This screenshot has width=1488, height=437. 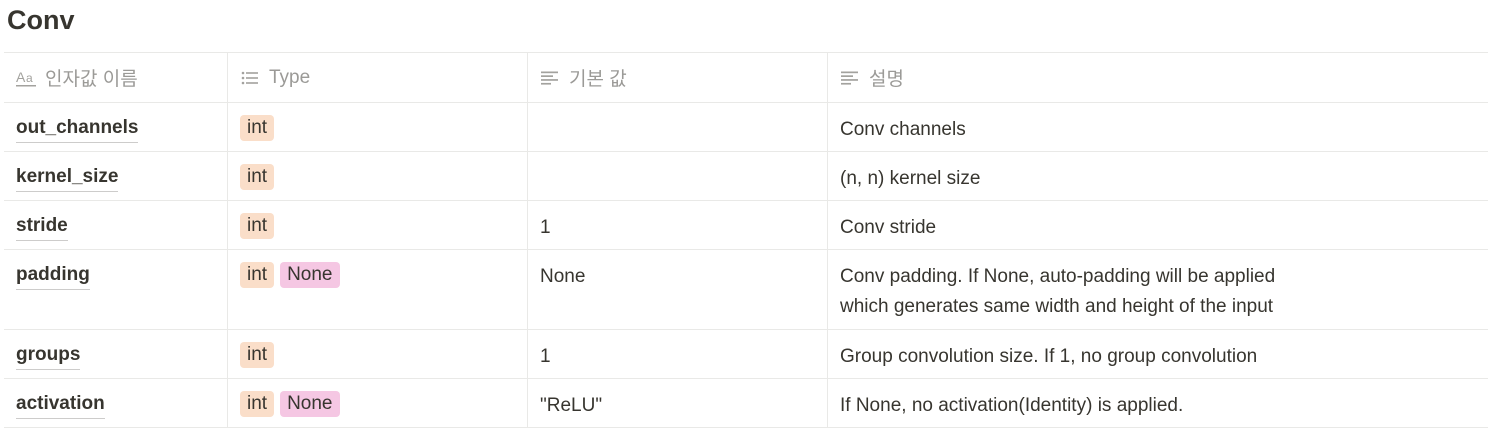 I want to click on table-header-row: A a 인자값 이름 Type 기본 값 설명, so click(x=746, y=78).